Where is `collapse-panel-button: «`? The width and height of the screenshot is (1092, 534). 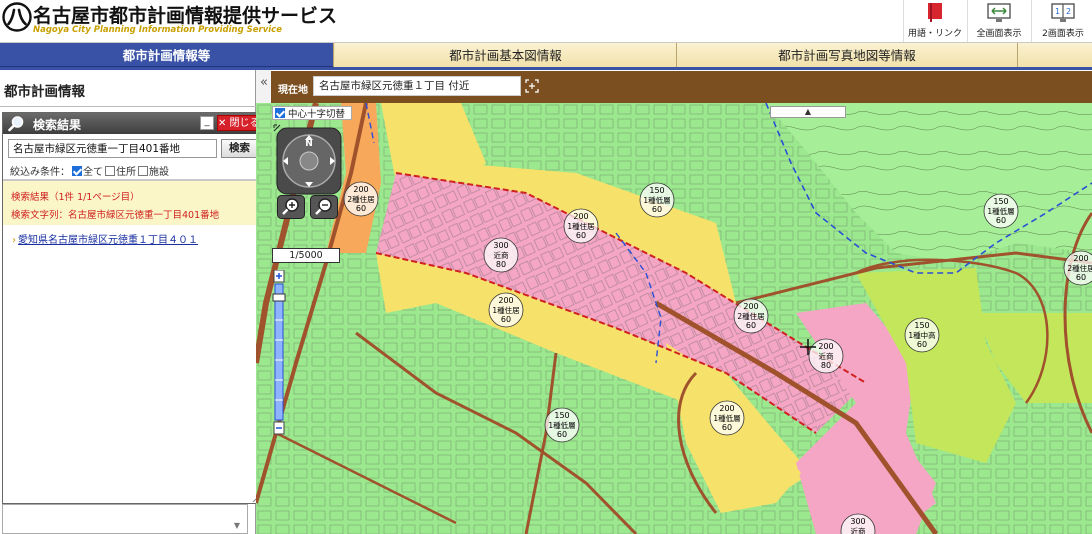 collapse-panel-button: « is located at coordinates (264, 84).